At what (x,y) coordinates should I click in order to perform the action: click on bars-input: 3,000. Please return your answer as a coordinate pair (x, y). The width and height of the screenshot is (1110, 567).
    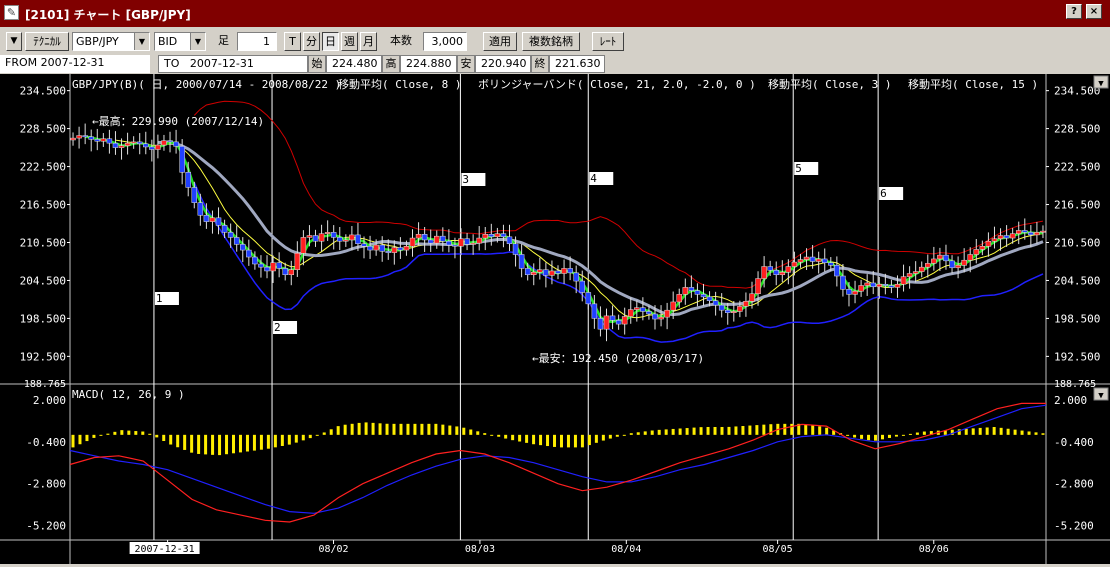
    Looking at the image, I should click on (445, 41).